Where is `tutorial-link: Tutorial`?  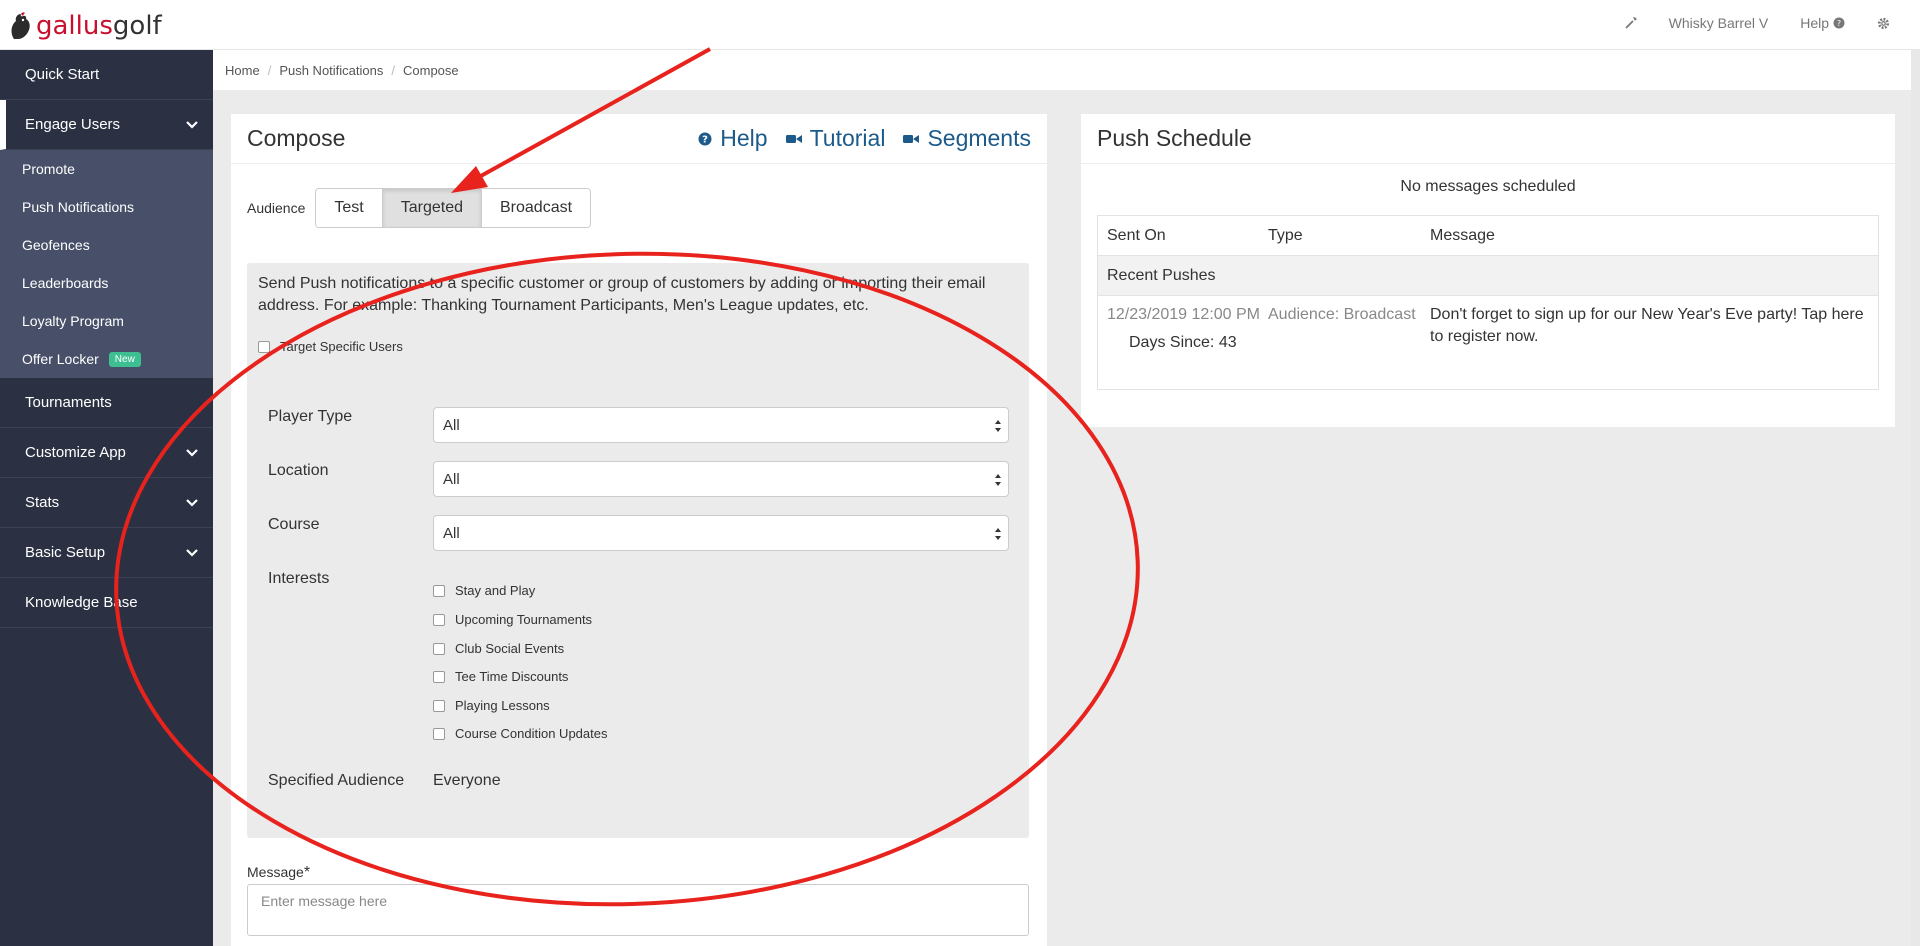
tutorial-link: Tutorial is located at coordinates (835, 138).